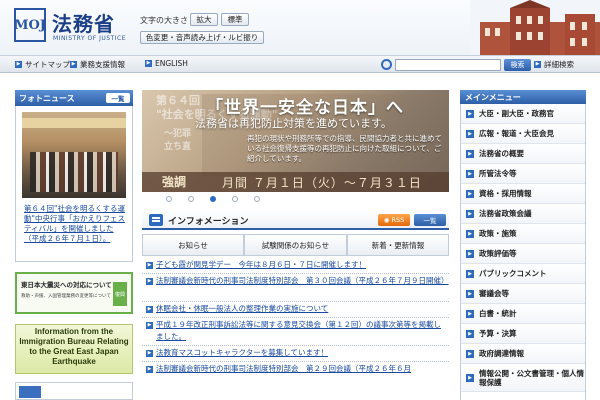 This screenshot has width=600, height=400. What do you see at coordinates (498, 233) in the screenshot?
I see `menu-item-label: 政策・施策` at bounding box center [498, 233].